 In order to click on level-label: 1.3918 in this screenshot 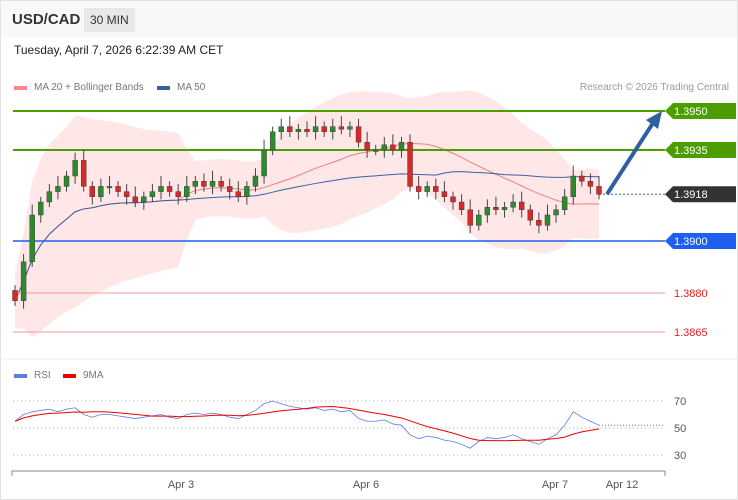, I will do `click(691, 195)`.